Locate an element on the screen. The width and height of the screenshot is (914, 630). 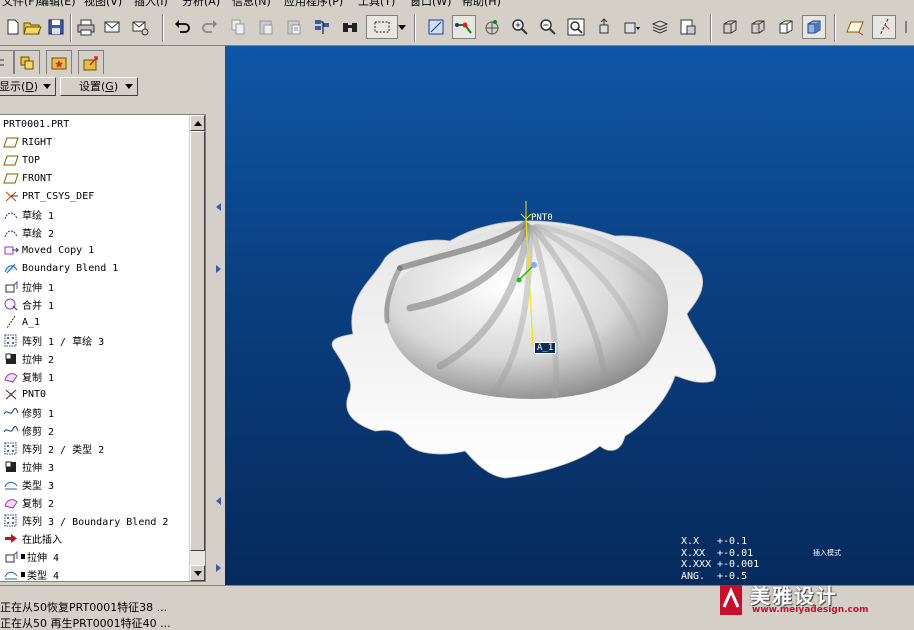
zoom-in-icon is located at coordinates (520, 27).